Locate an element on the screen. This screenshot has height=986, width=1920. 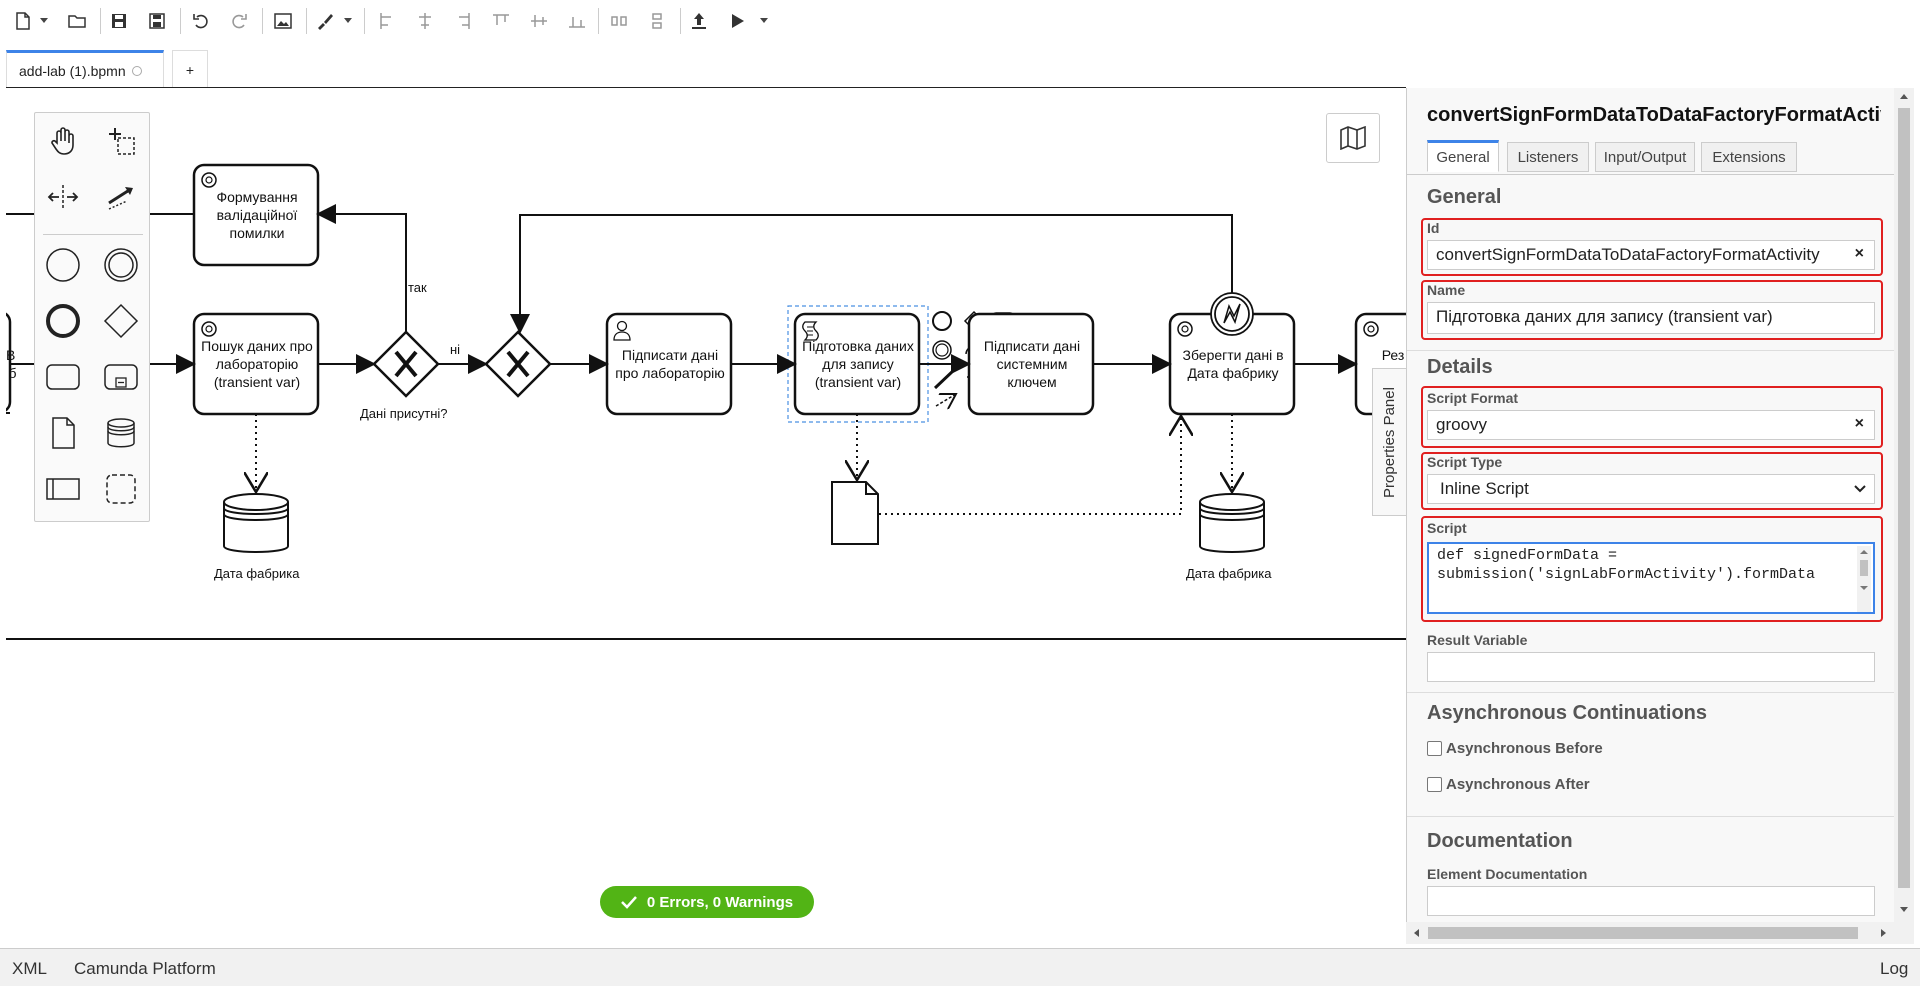
open-folder-icon is located at coordinates (77, 21).